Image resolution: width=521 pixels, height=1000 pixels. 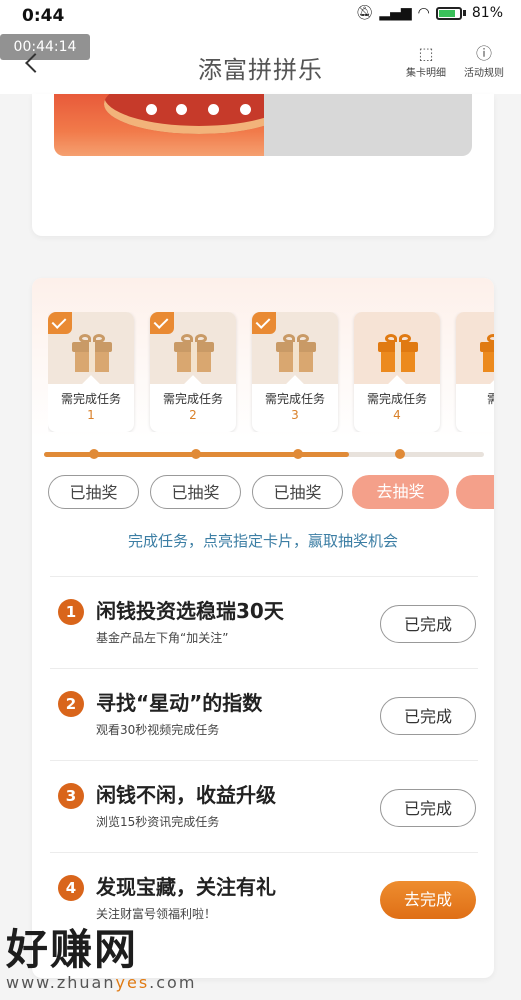 What do you see at coordinates (426, 73) in the screenshot?
I see `card-detail-label: 集卡明细` at bounding box center [426, 73].